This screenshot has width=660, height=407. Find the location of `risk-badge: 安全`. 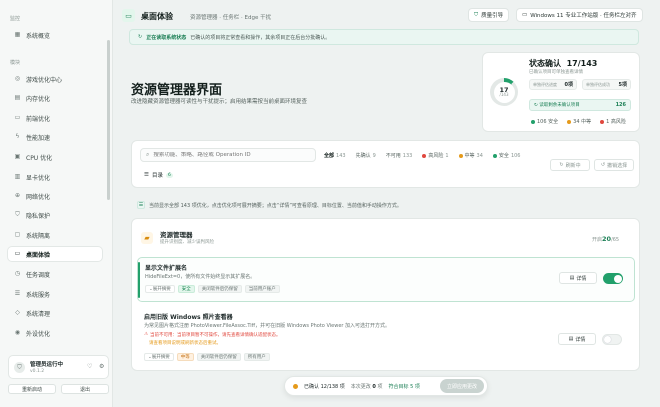

risk-badge: 安全 is located at coordinates (186, 289).